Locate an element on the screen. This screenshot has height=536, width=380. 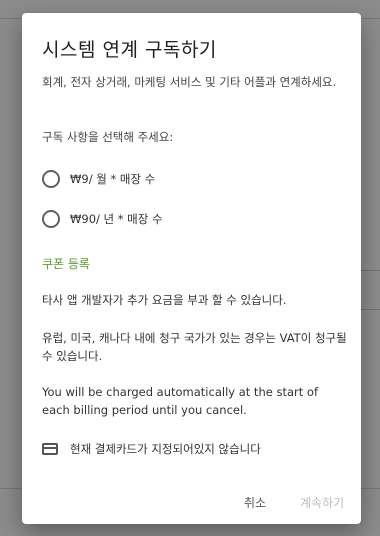
coupon-register-link: 쿠폰 등록 is located at coordinates (66, 263).